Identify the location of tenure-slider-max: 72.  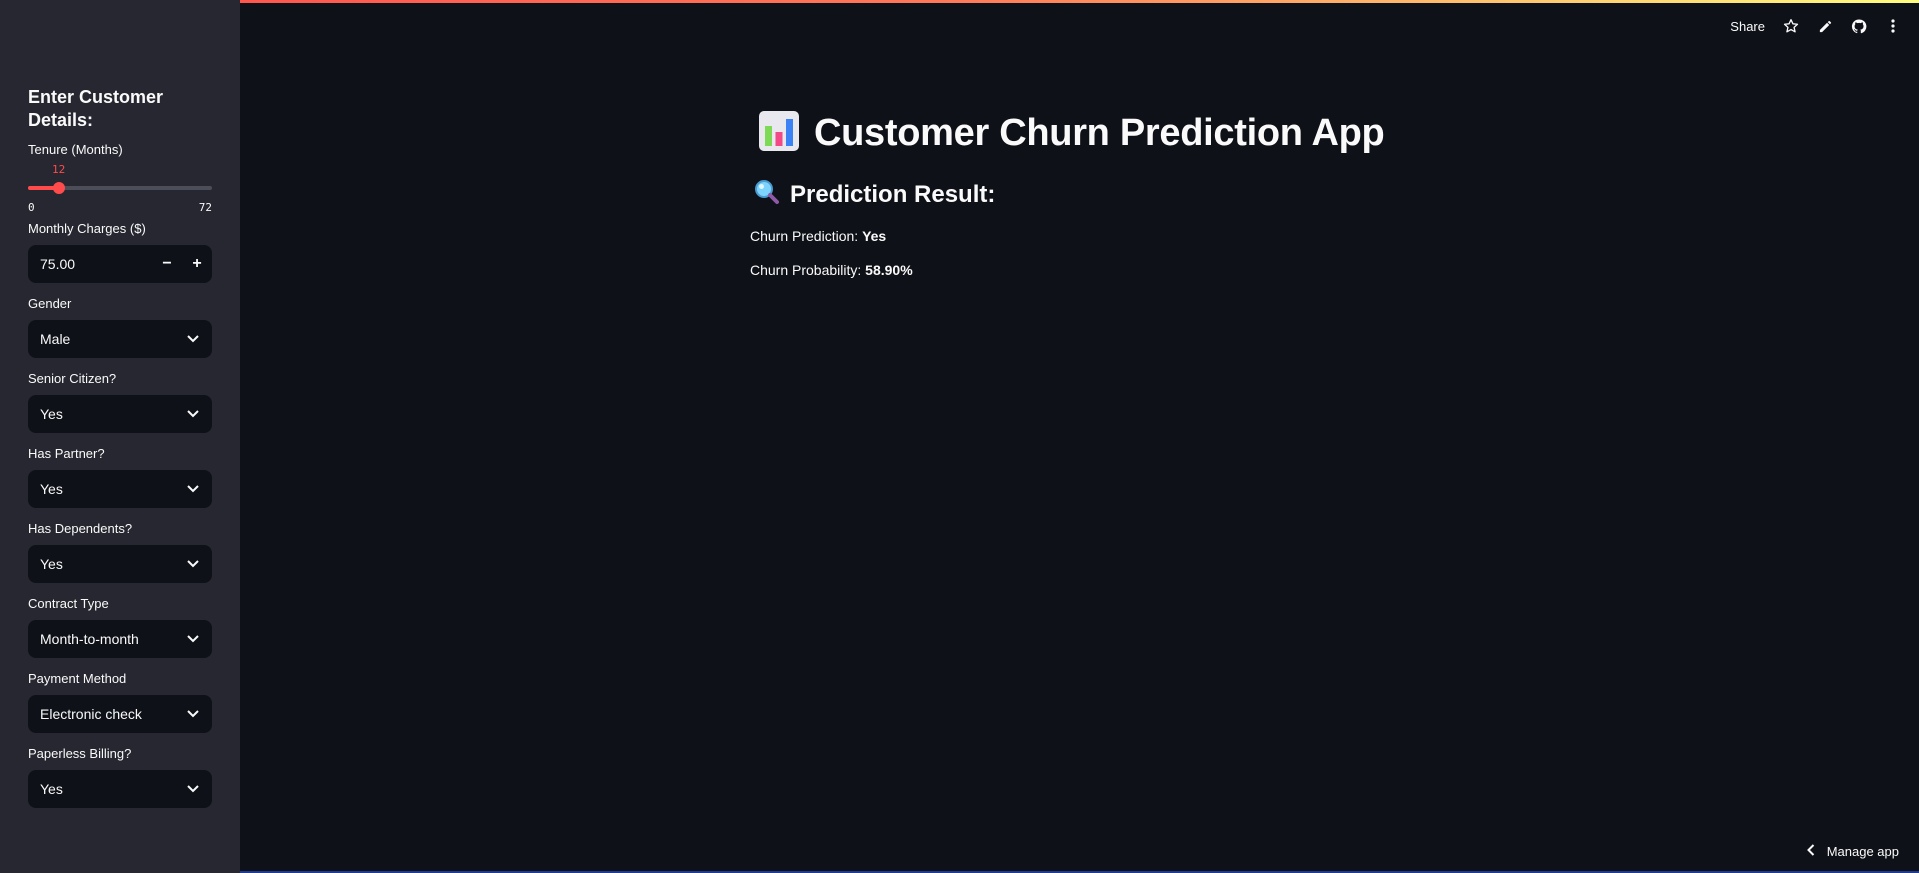
(205, 207).